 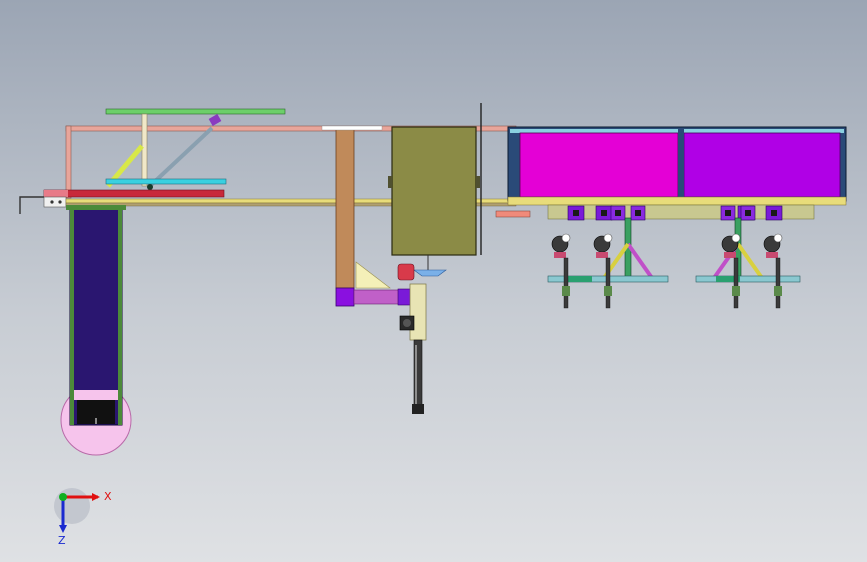 I want to click on cyan-bar-pivot, so click(x=150, y=187).